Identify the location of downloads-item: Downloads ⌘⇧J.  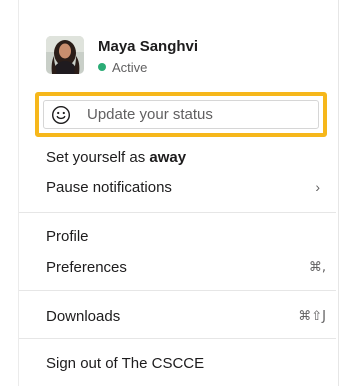
(186, 316).